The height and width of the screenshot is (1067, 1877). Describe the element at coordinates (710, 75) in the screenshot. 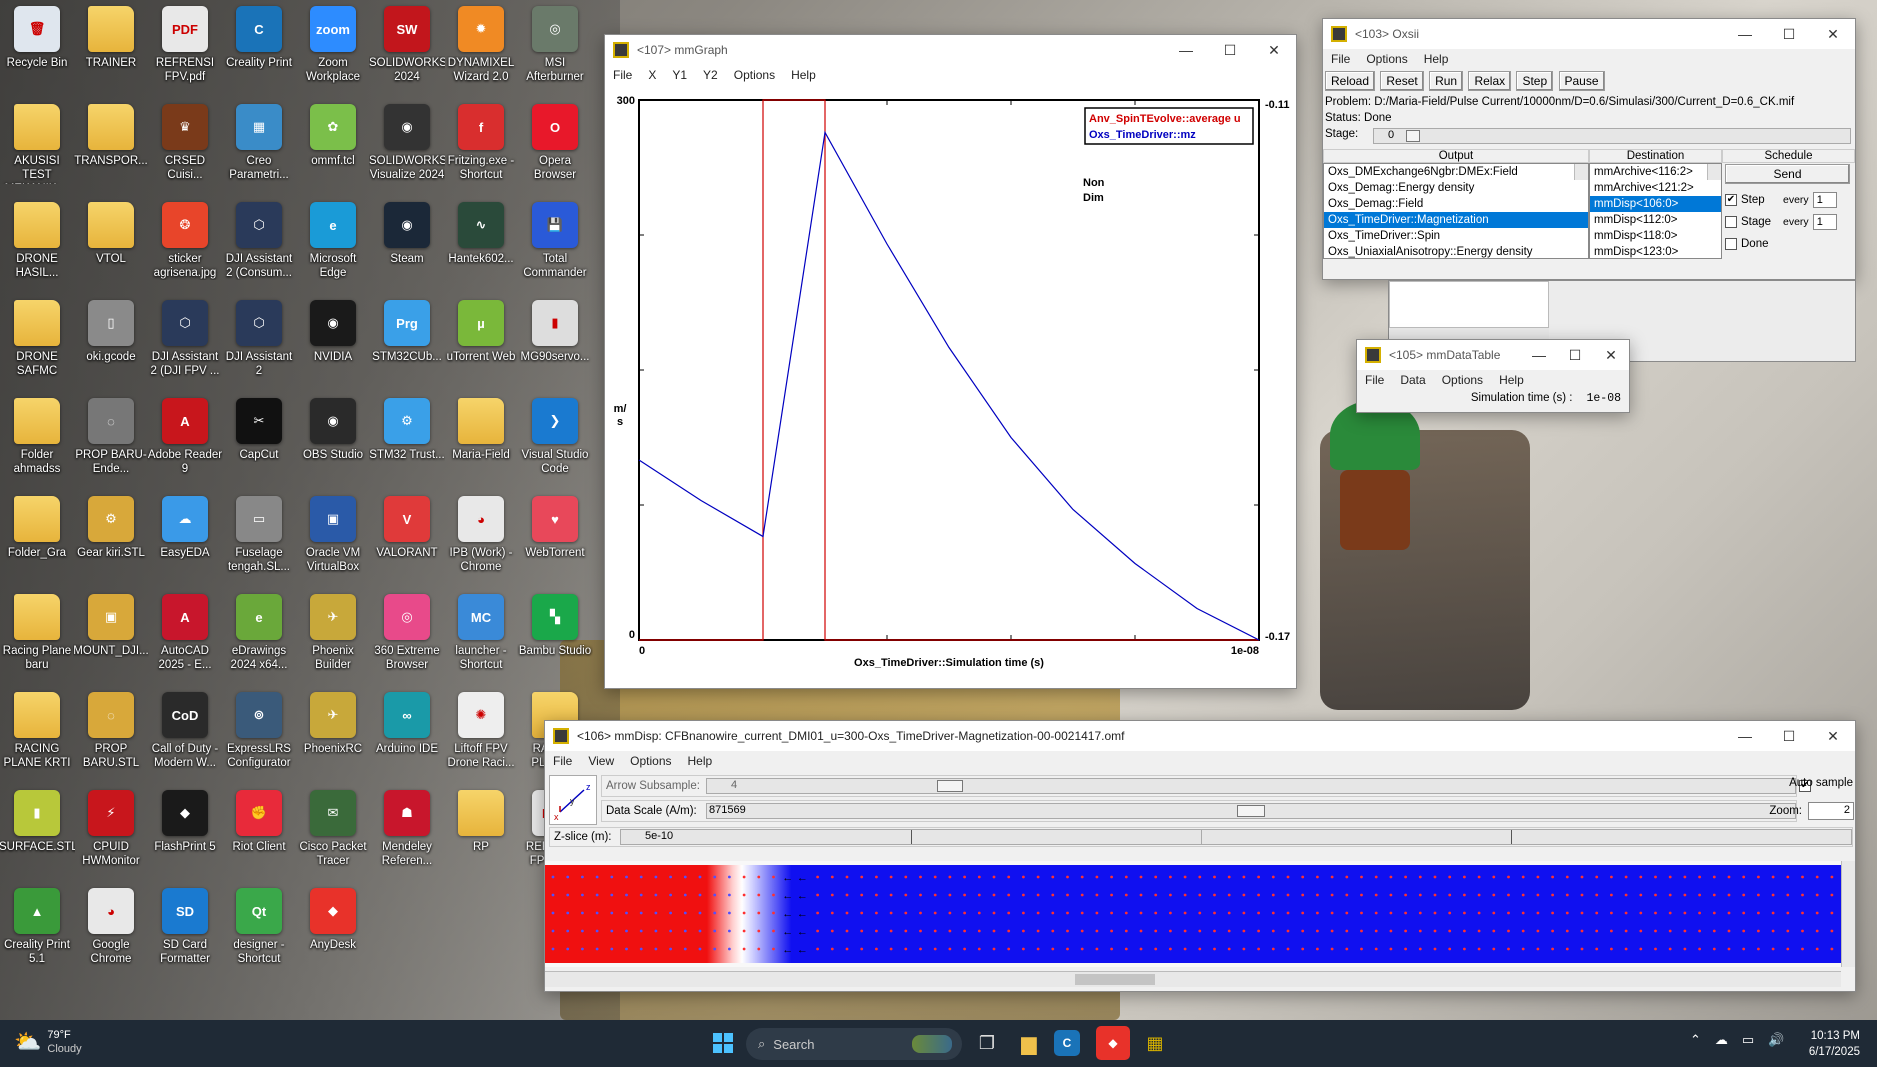

I see `menu-y2: Y2` at that location.